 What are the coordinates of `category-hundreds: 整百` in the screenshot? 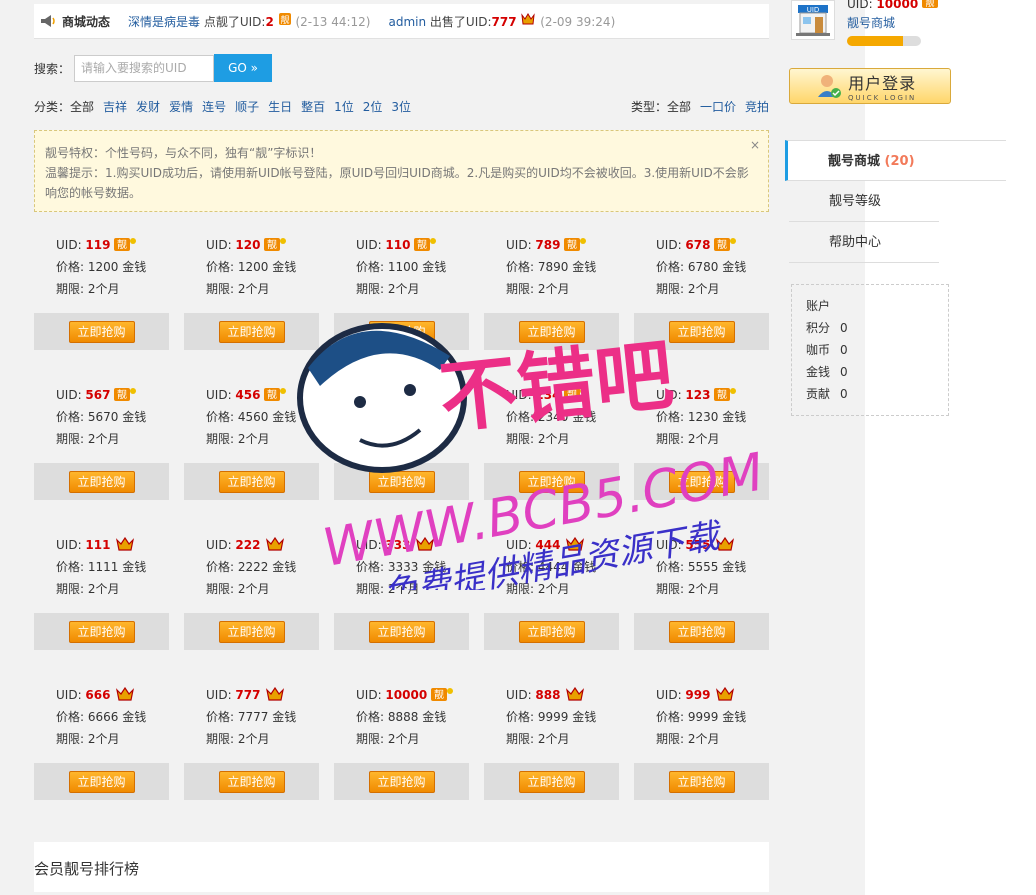 It's located at (313, 107).